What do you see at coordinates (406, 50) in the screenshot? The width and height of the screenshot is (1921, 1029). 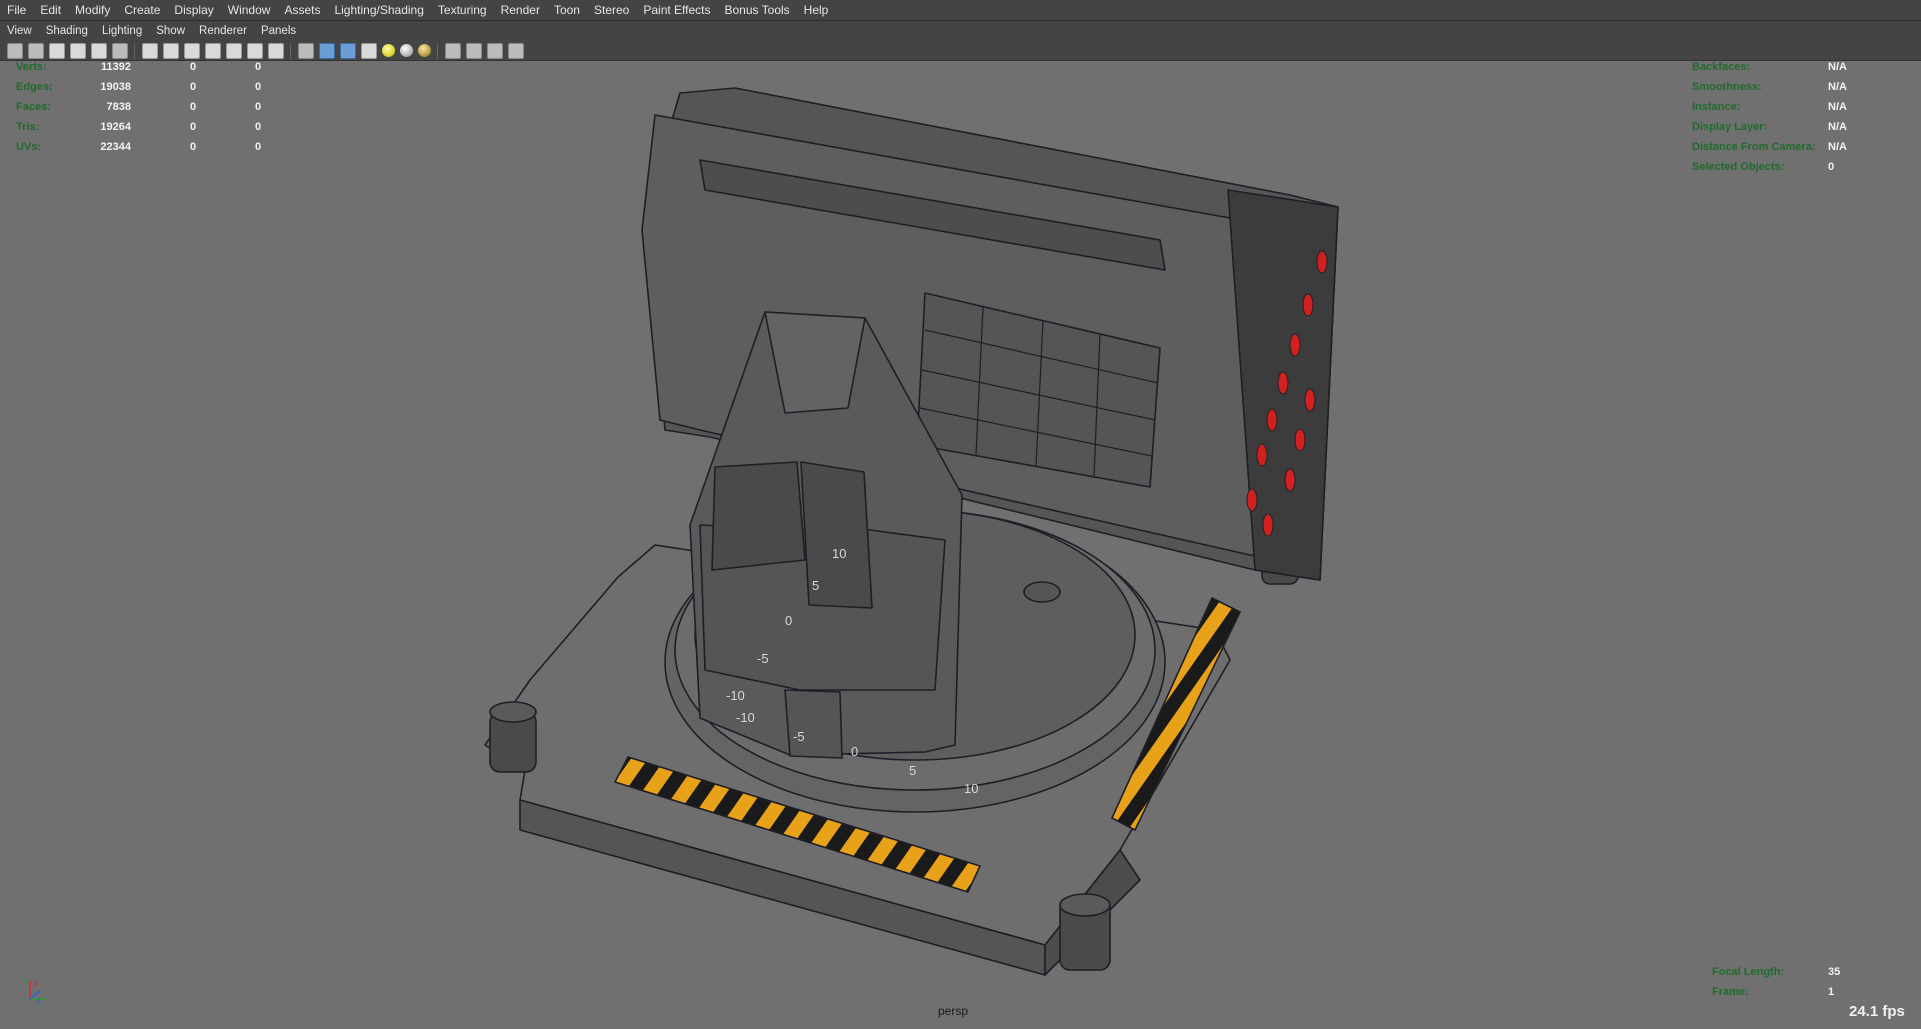 I see `shadows-icon` at bounding box center [406, 50].